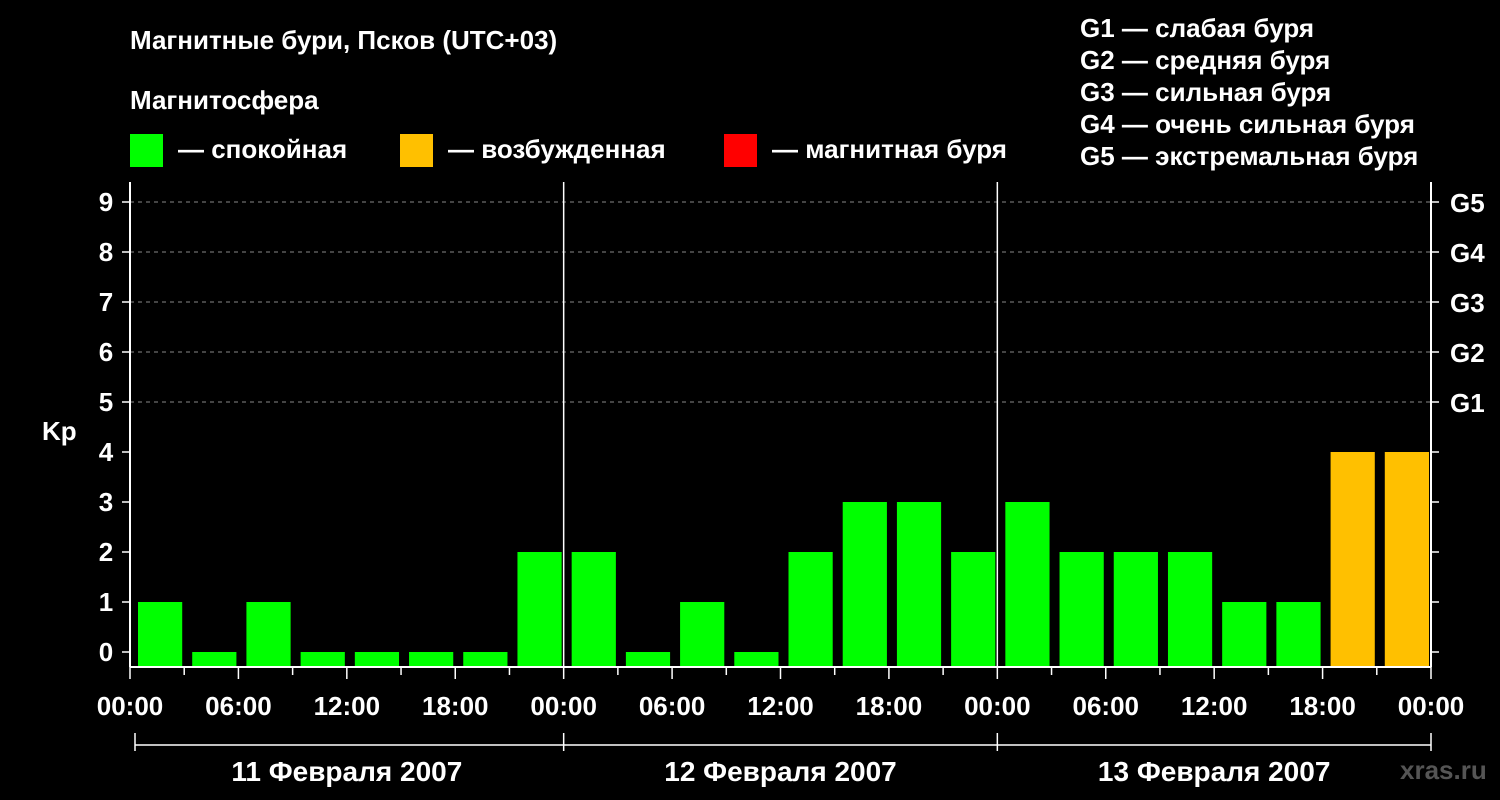 The width and height of the screenshot is (1500, 800). Describe the element at coordinates (106, 302) in the screenshot. I see `y-tick-label-7: 7` at that location.